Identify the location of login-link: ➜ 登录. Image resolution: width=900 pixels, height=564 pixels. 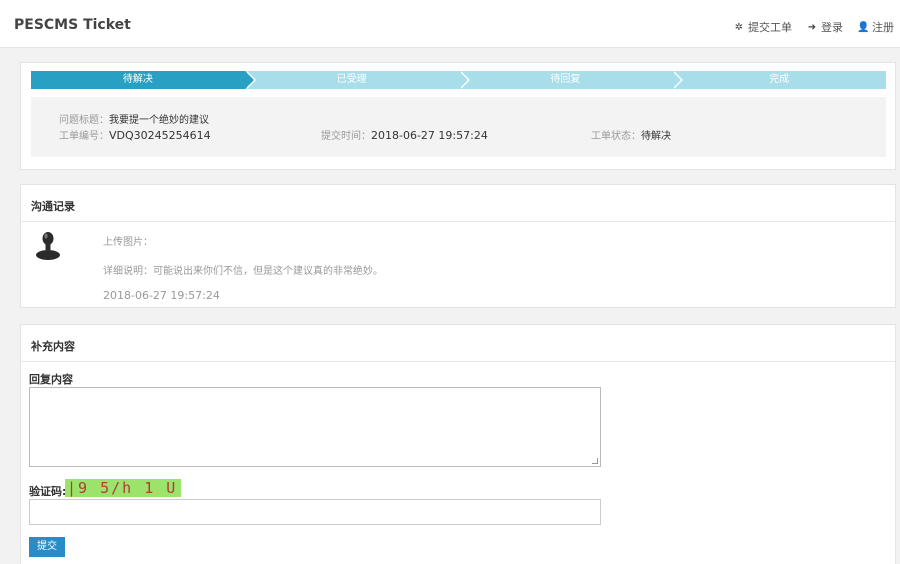
(824, 27).